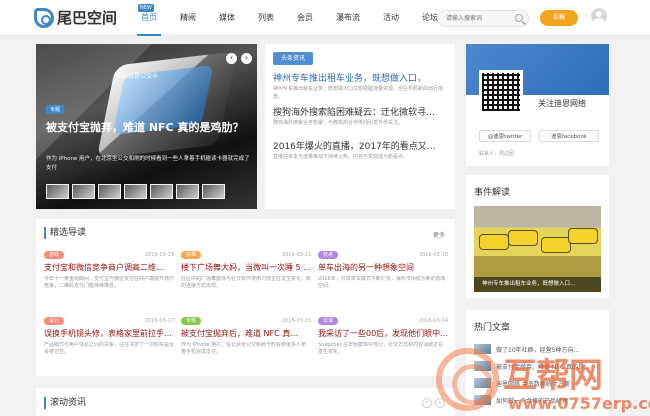 This screenshot has width=650, height=416. I want to click on scrolling-news: 滚动资讯 ‹ ›, so click(245, 402).